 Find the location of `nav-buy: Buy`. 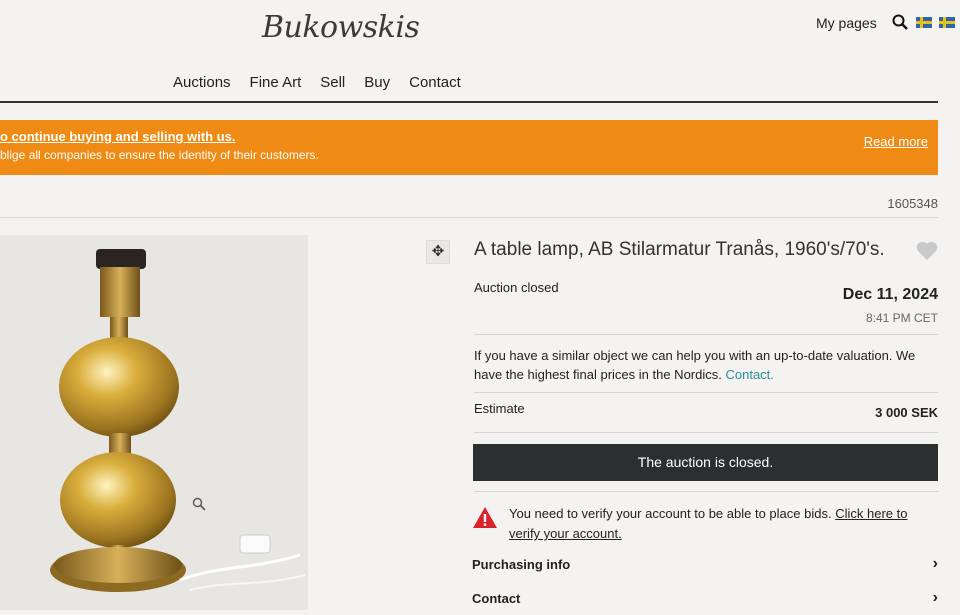

nav-buy: Buy is located at coordinates (377, 82).